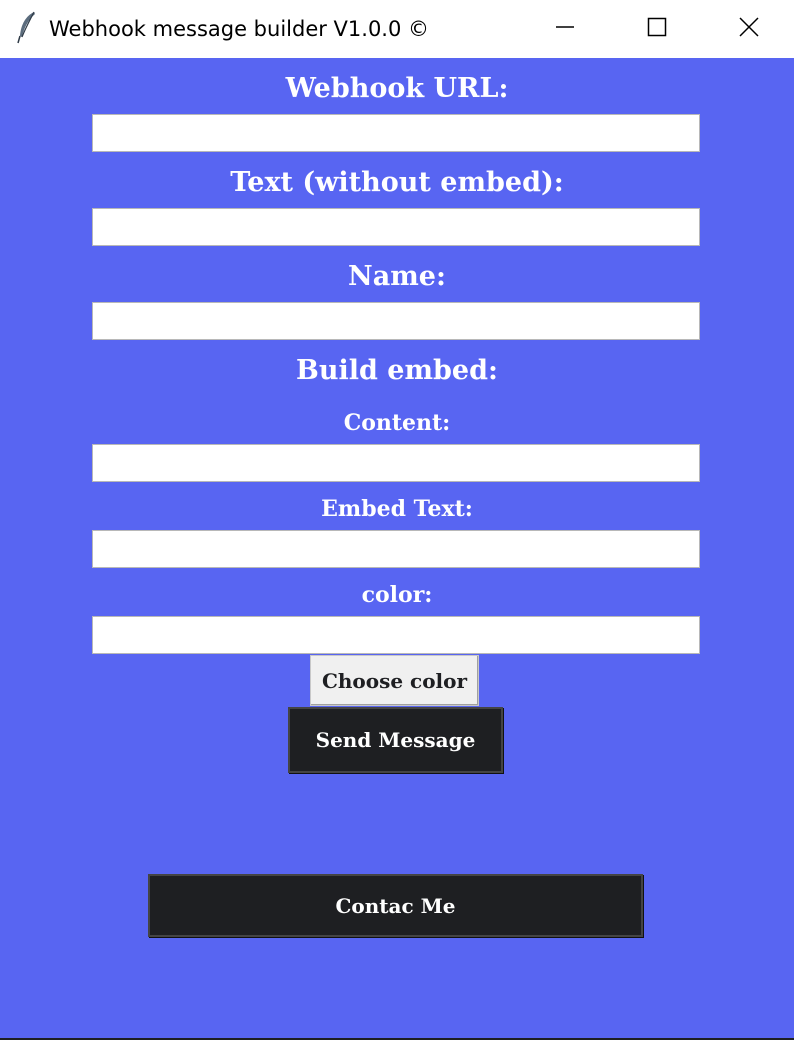 The width and height of the screenshot is (794, 1040). Describe the element at coordinates (397, 370) in the screenshot. I see `build-embed-heading: Build embed:` at that location.